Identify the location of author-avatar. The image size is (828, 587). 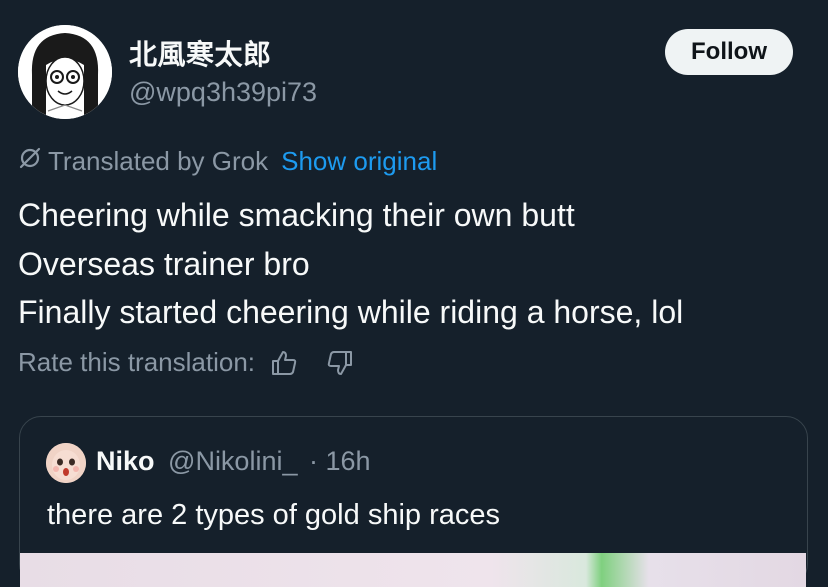
(65, 72).